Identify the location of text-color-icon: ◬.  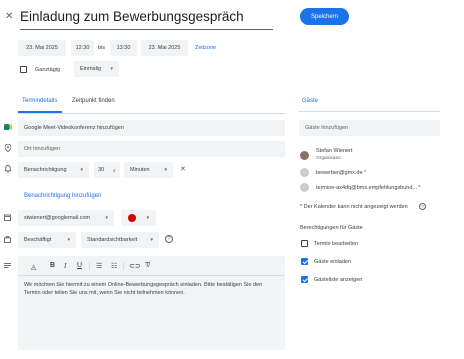
(33, 267).